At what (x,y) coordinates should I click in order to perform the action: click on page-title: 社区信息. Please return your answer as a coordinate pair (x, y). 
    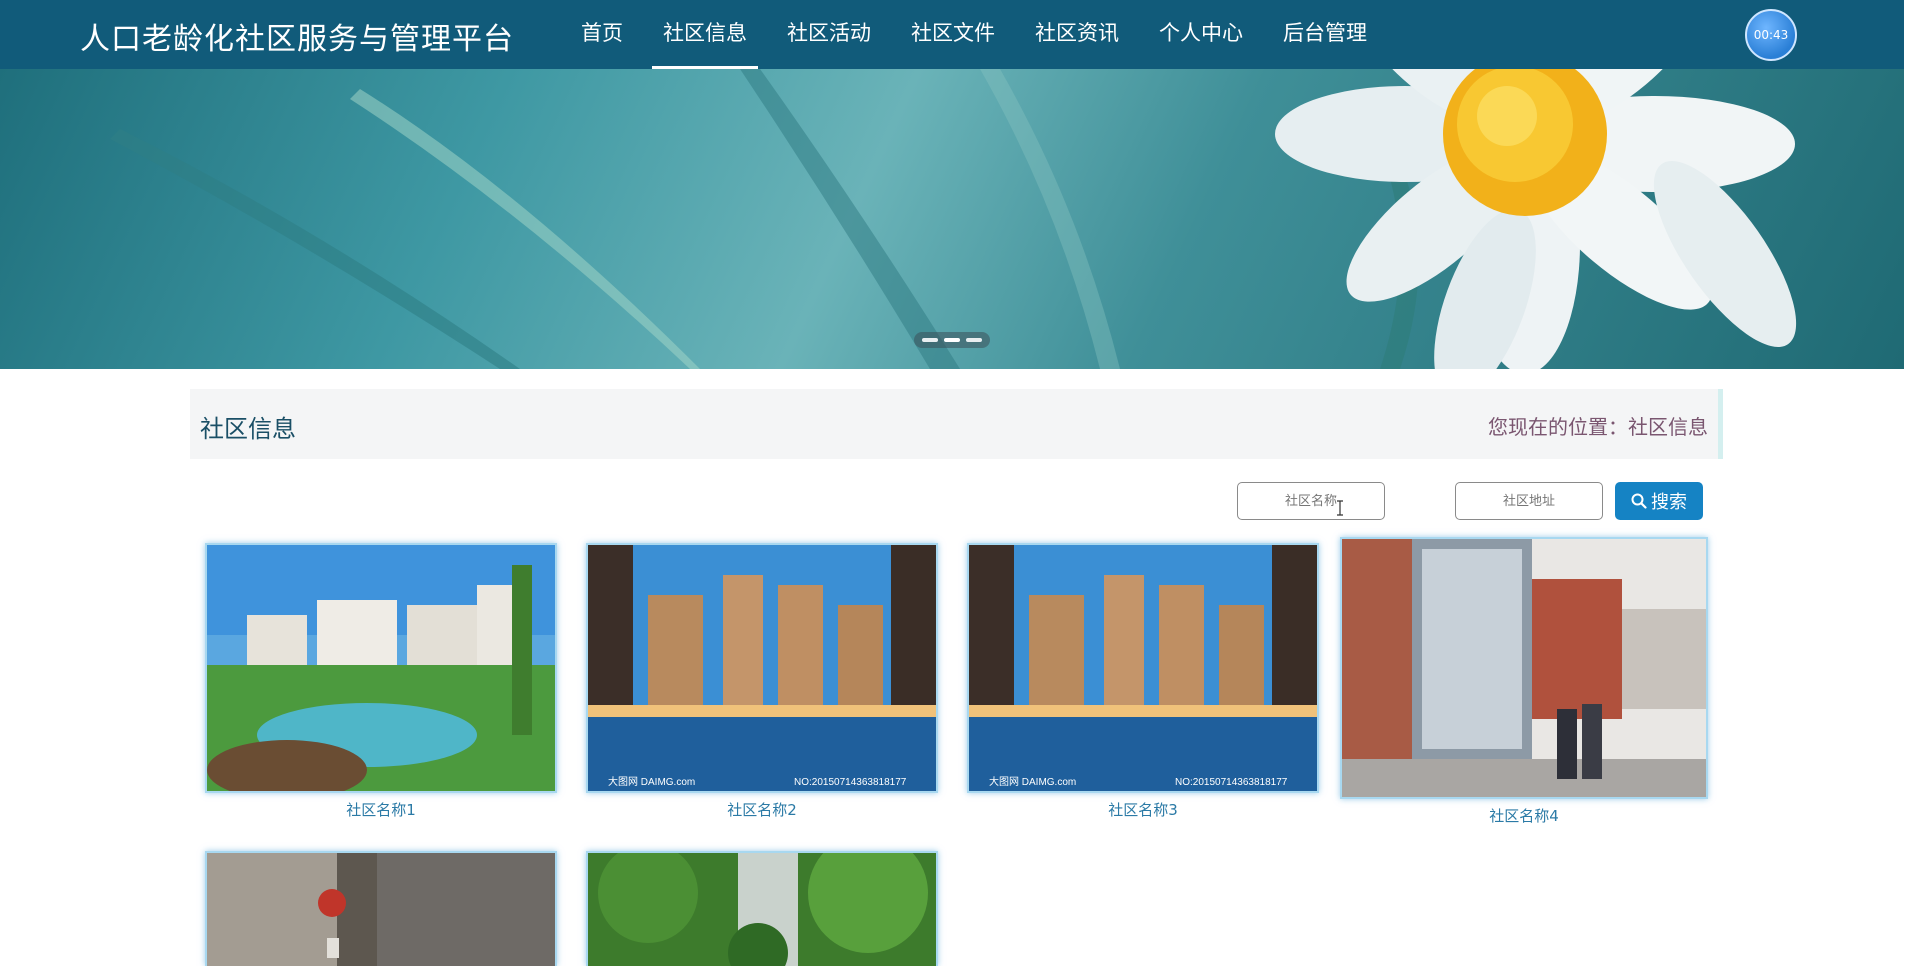
    Looking at the image, I should click on (248, 429).